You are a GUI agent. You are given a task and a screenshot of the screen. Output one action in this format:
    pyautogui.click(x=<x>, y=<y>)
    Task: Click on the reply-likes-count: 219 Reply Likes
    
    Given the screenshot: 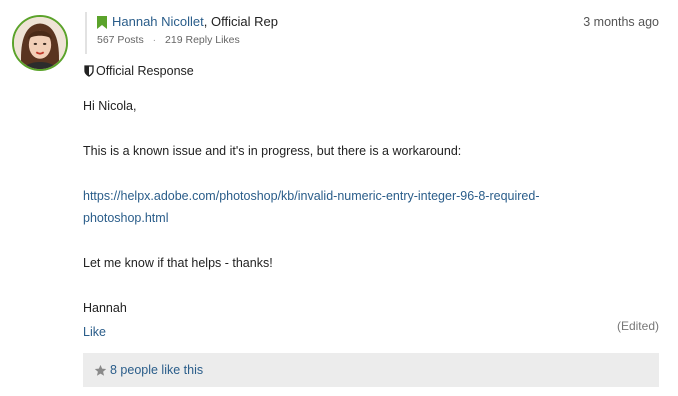 What is the action you would take?
    pyautogui.click(x=202, y=40)
    